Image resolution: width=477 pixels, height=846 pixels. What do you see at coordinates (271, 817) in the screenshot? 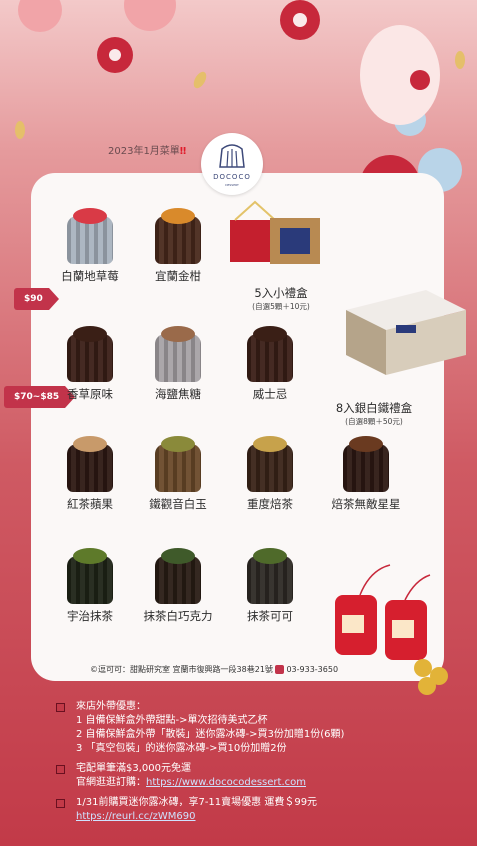
I see `note-line: https://reurl.cc/zWM690` at bounding box center [271, 817].